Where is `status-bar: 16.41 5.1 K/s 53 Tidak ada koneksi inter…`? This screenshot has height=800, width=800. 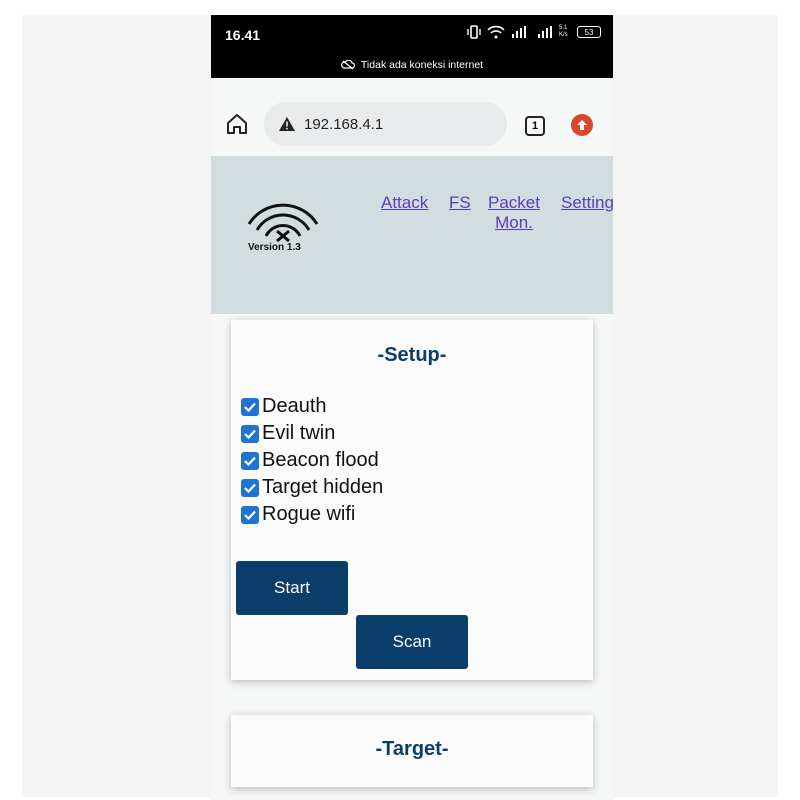
status-bar: 16.41 5.1 K/s 53 Tidak ada koneksi inter… is located at coordinates (412, 46).